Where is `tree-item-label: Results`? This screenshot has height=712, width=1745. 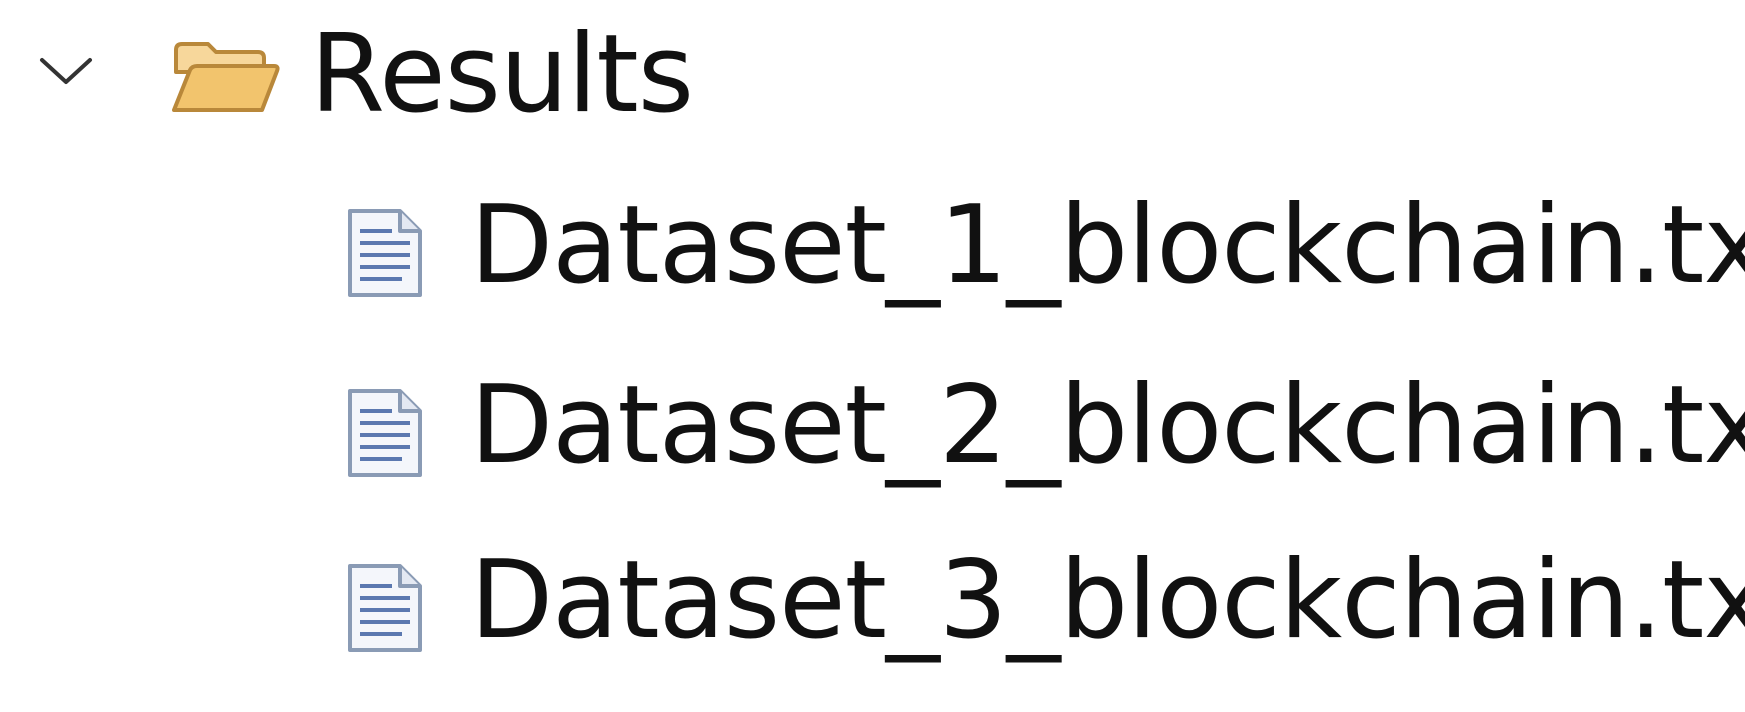
tree-item-label: Results is located at coordinates (502, 74).